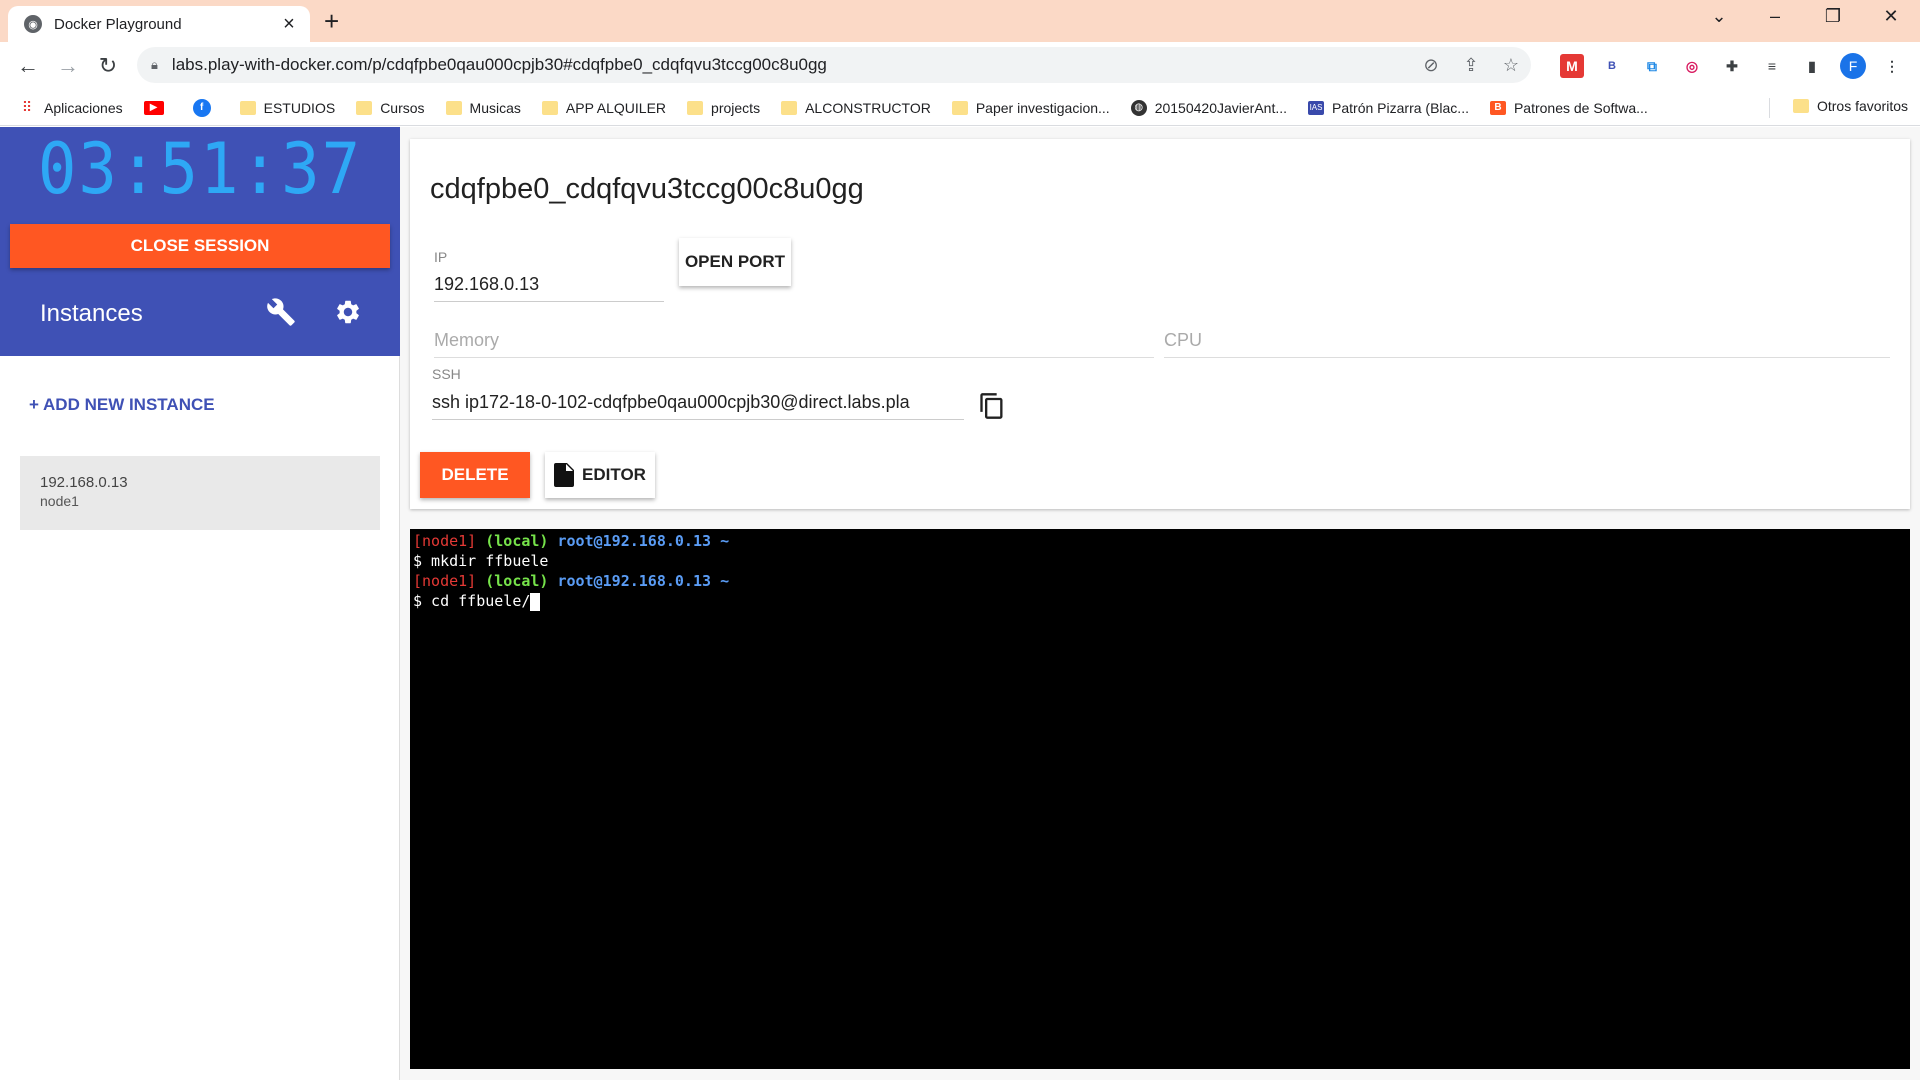 Image resolution: width=1920 pixels, height=1080 pixels. What do you see at coordinates (299, 107) in the screenshot?
I see `bookmark-label: ESTUDIOS` at bounding box center [299, 107].